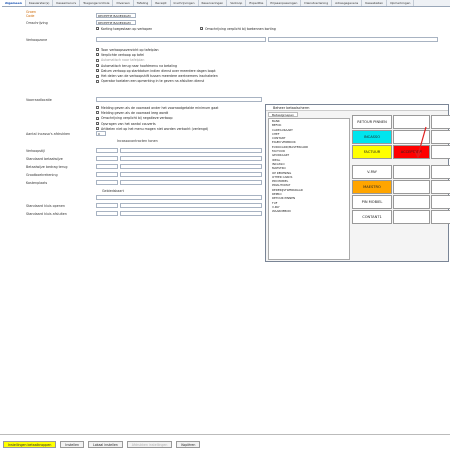 The height and width of the screenshot is (454, 450). I want to click on tab-3: Toegangscontrole, so click(97, 3).